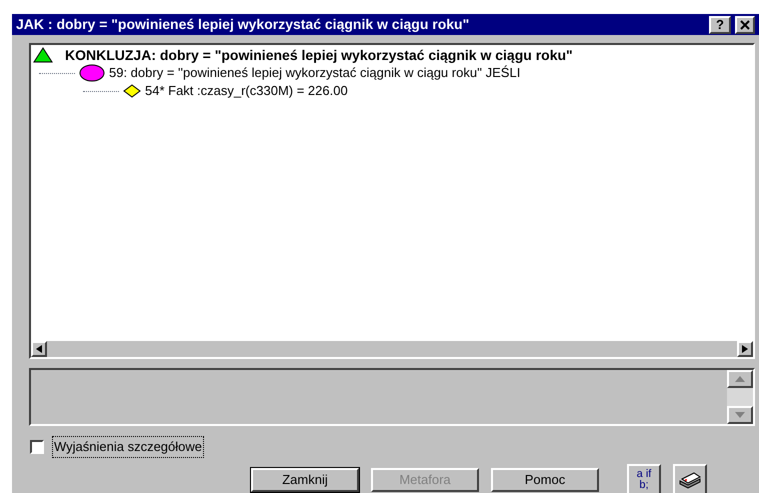  I want to click on down-arrow-icon, so click(740, 415).